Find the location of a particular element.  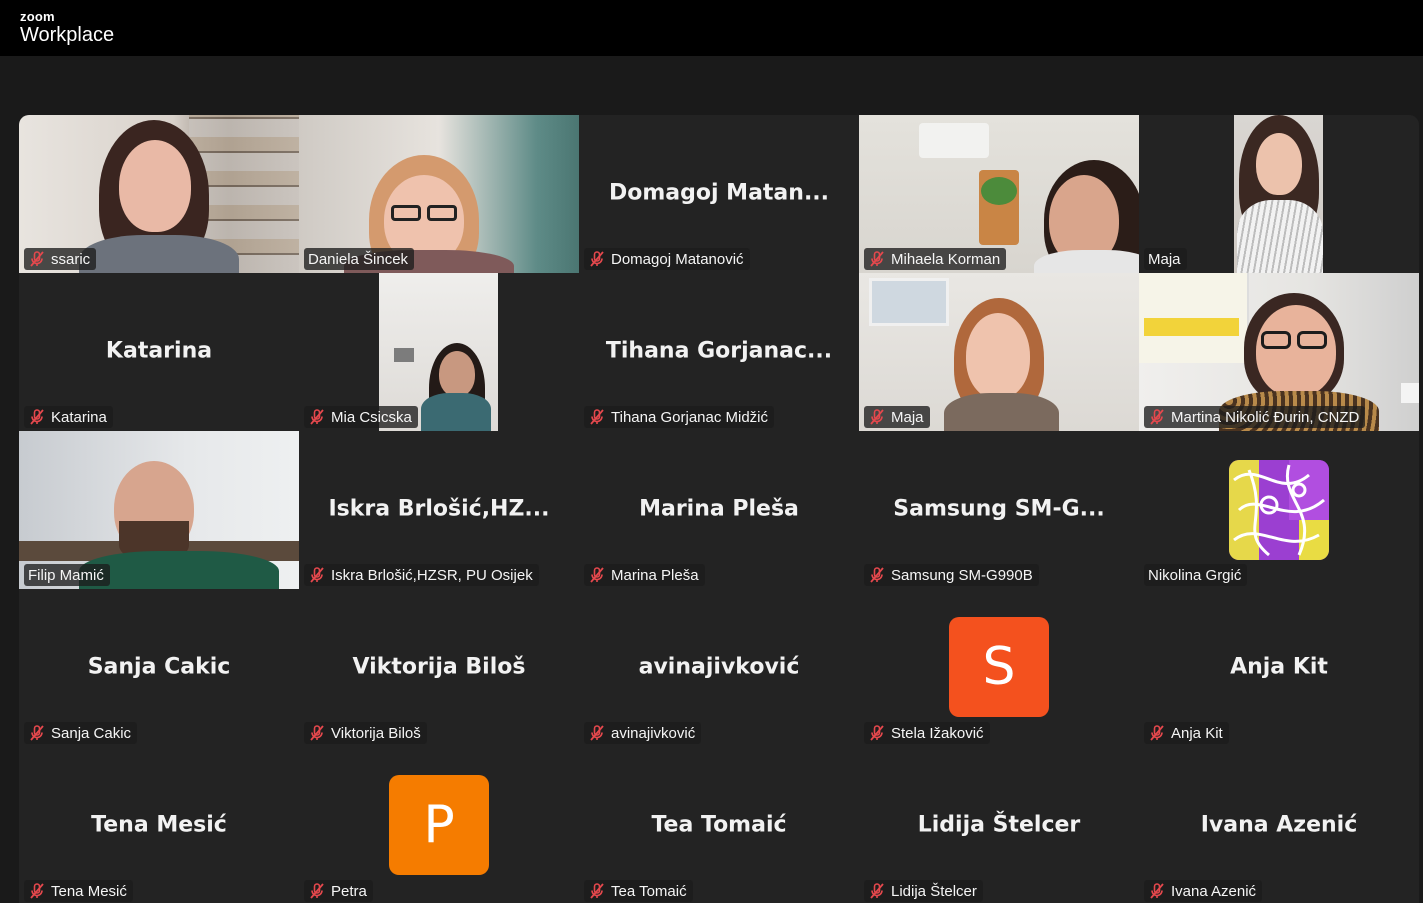

participant-tile: Ivana Azenić Ivana Azenić is located at coordinates (1279, 825).